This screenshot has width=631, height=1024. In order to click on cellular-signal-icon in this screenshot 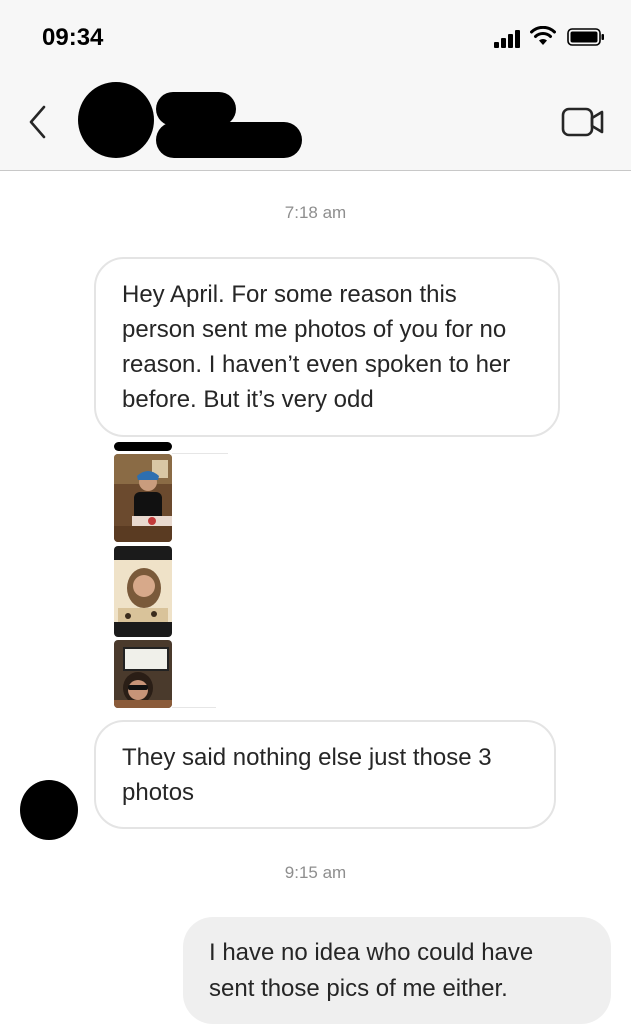, I will do `click(507, 39)`.